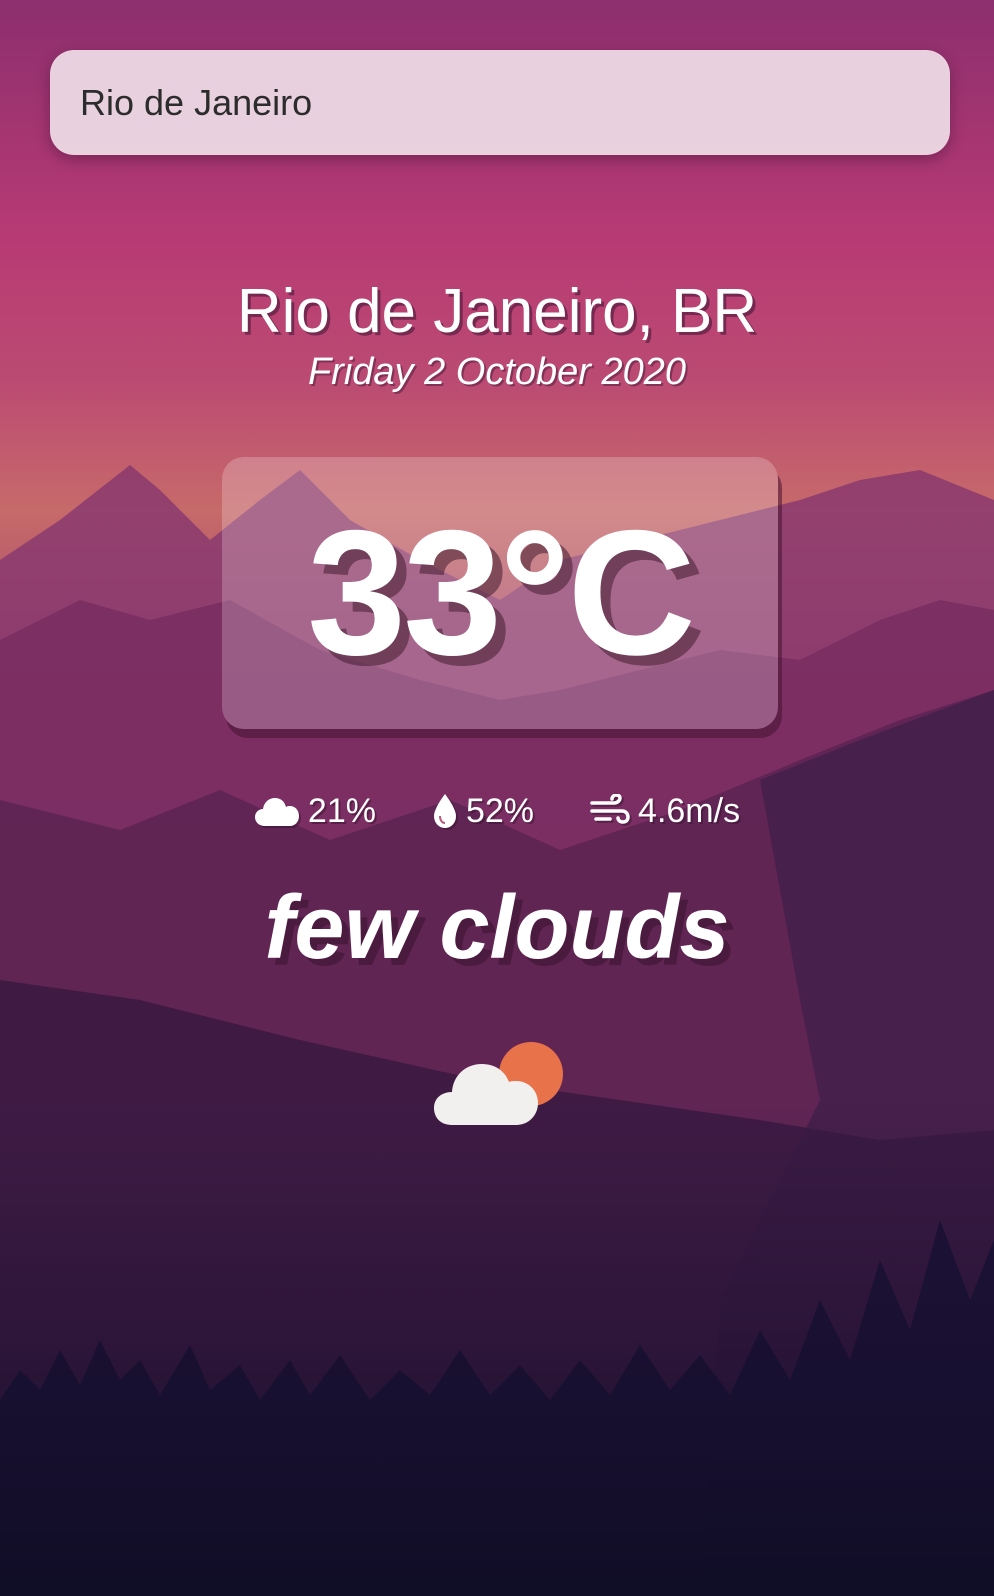  I want to click on current-date: Friday 2 October 2020, so click(497, 372).